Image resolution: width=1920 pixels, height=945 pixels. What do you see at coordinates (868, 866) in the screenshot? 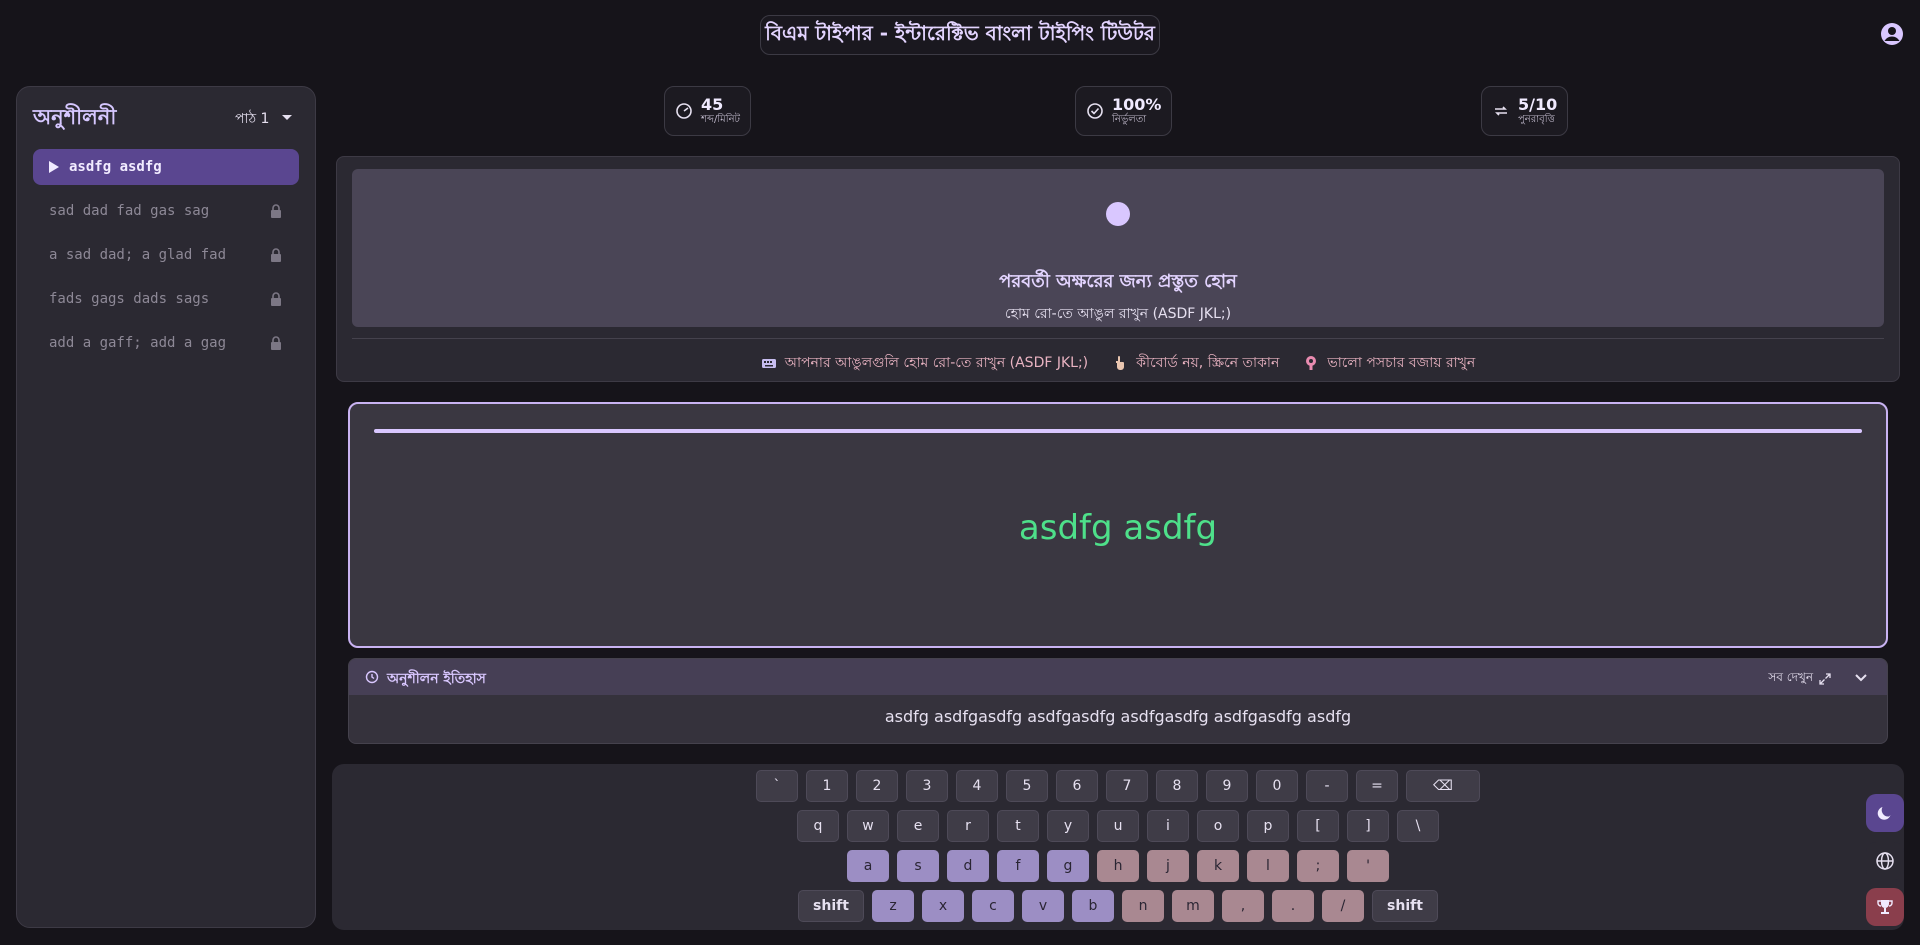
I see `keyboard-key: a` at bounding box center [868, 866].